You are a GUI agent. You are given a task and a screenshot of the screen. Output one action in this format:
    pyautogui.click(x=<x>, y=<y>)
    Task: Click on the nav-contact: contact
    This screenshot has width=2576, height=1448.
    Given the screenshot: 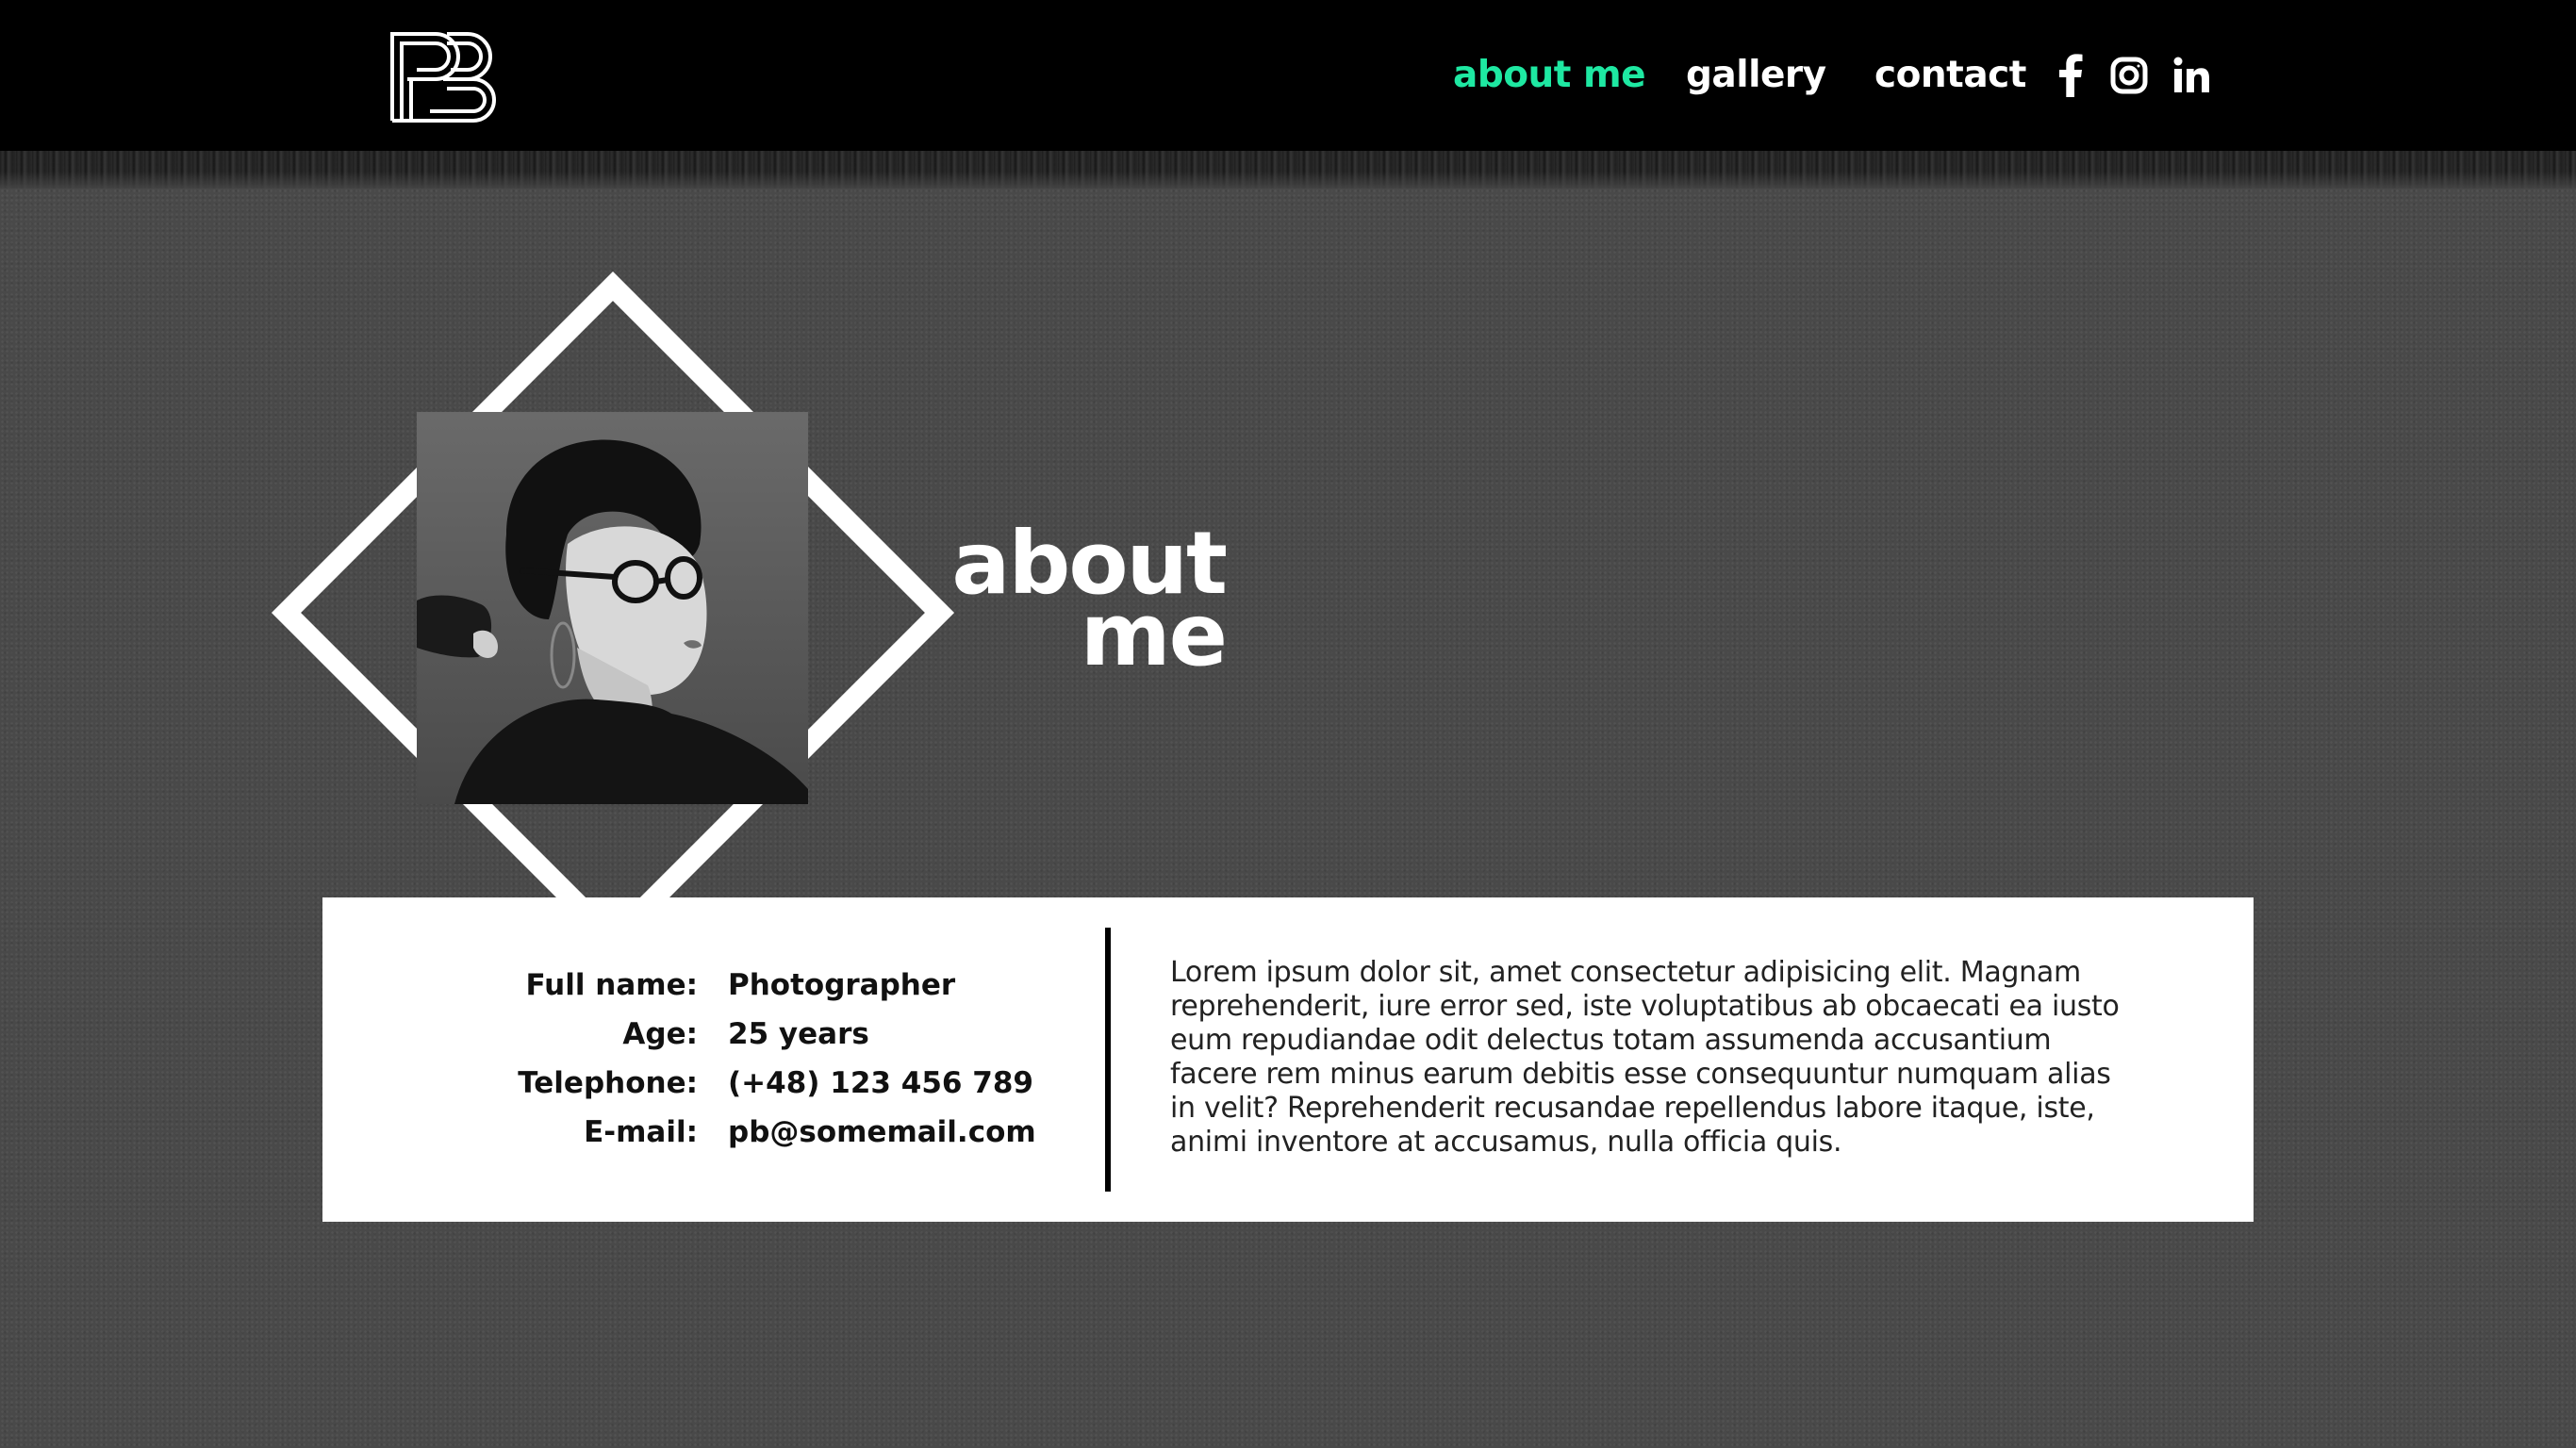 What is the action you would take?
    pyautogui.click(x=1950, y=75)
    